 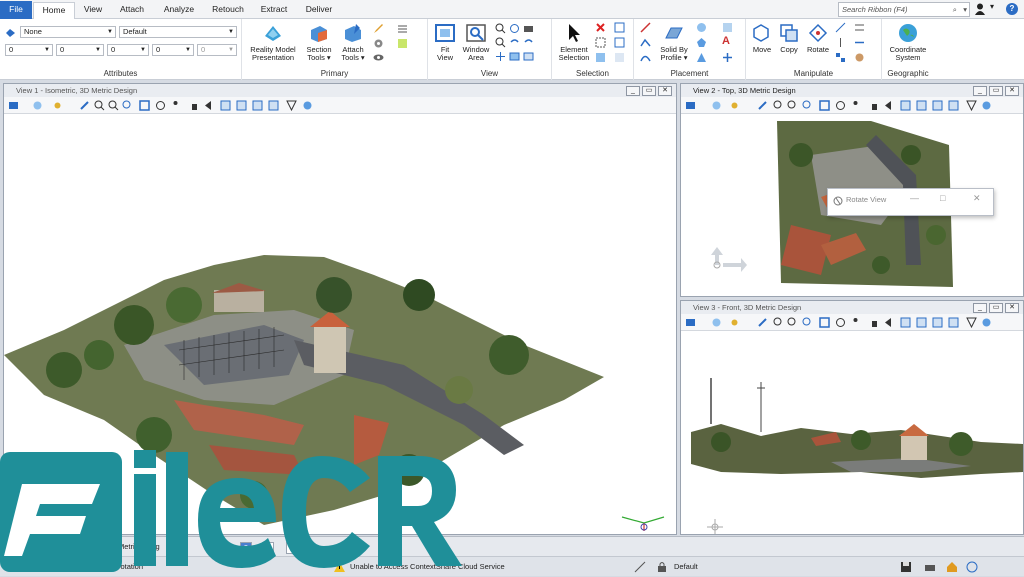 I want to click on undo-view-icon, so click(x=514, y=42).